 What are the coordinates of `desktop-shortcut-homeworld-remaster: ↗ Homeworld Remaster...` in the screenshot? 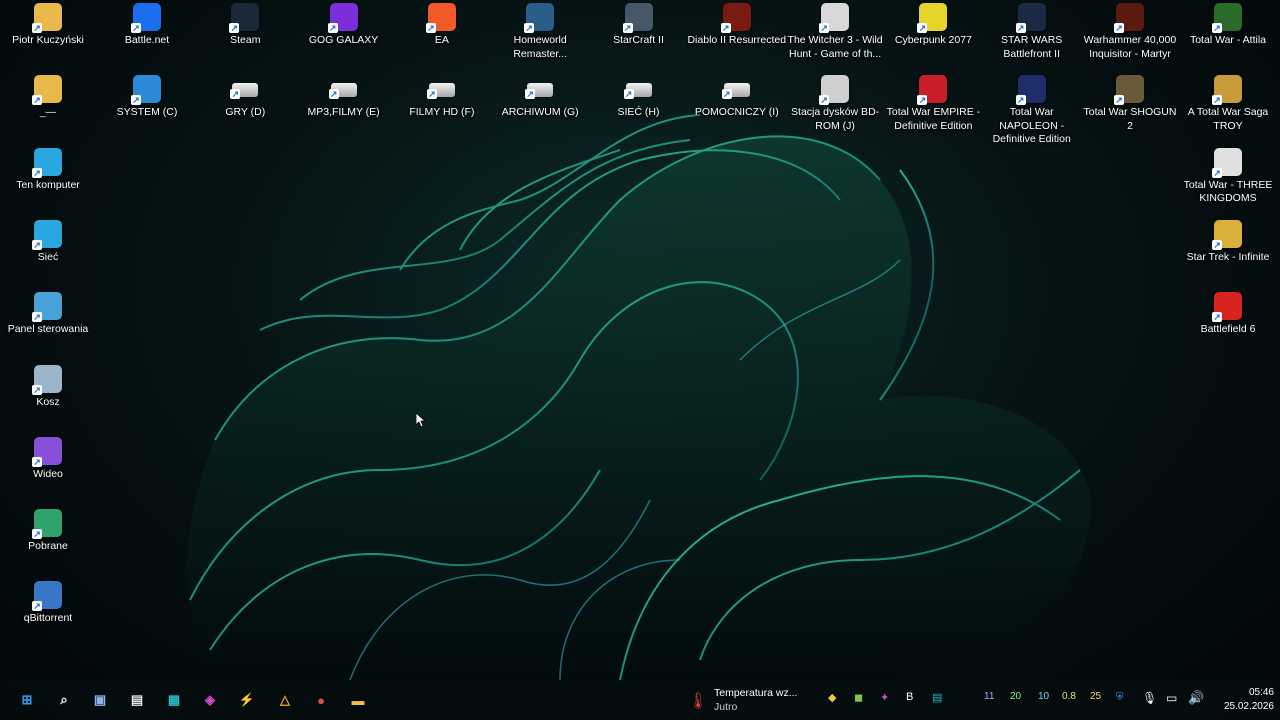 It's located at (540, 32).